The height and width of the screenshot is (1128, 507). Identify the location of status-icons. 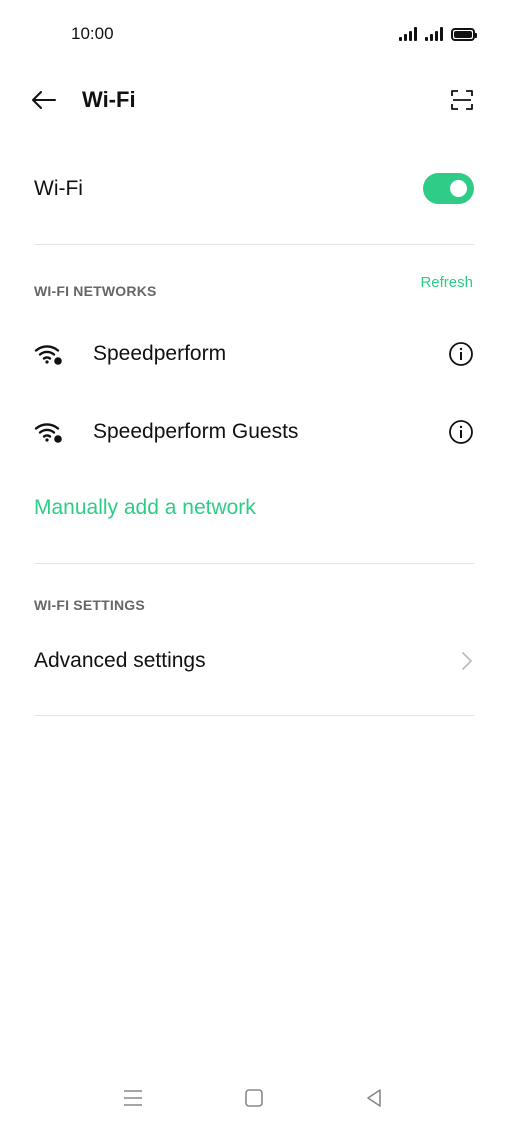
(438, 34).